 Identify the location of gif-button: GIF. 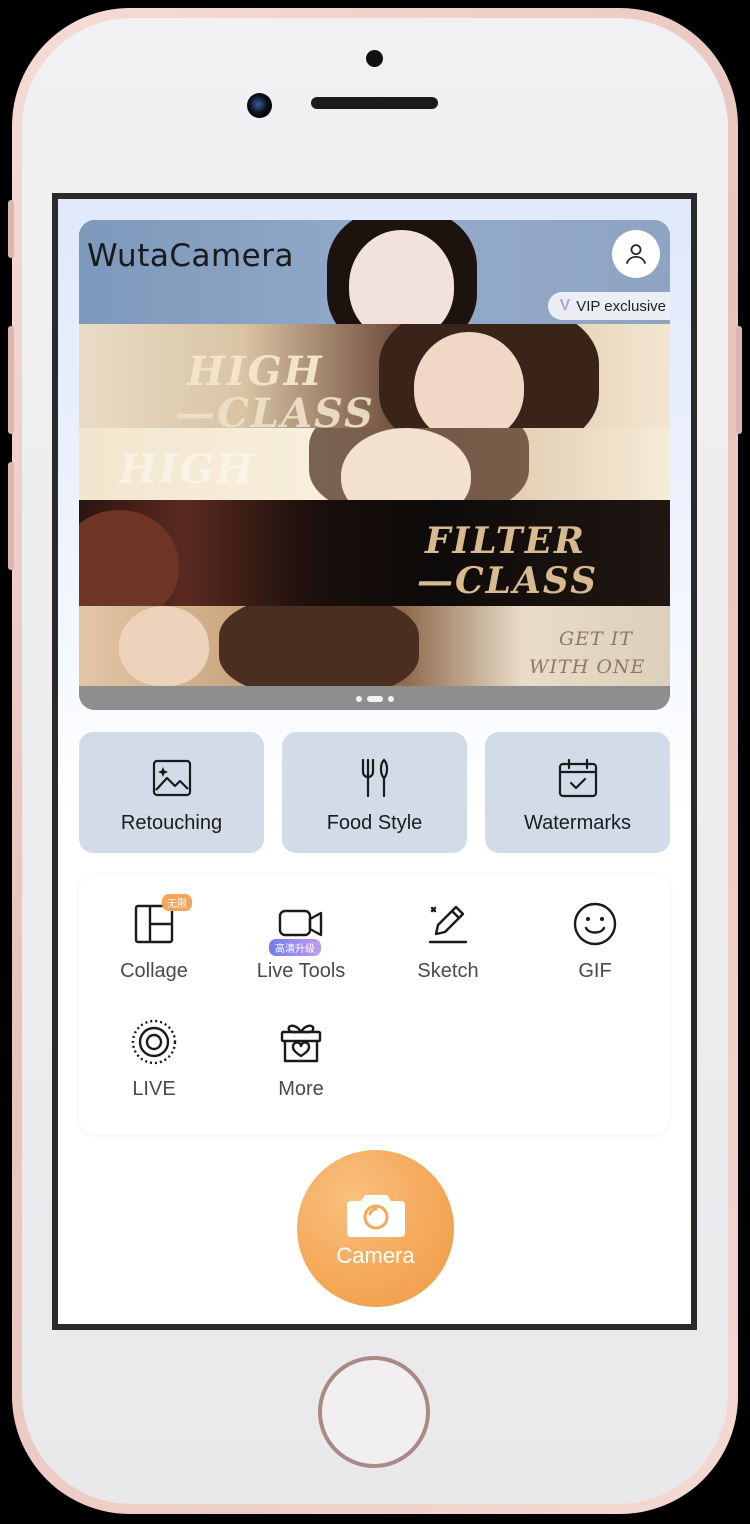
(595, 941).